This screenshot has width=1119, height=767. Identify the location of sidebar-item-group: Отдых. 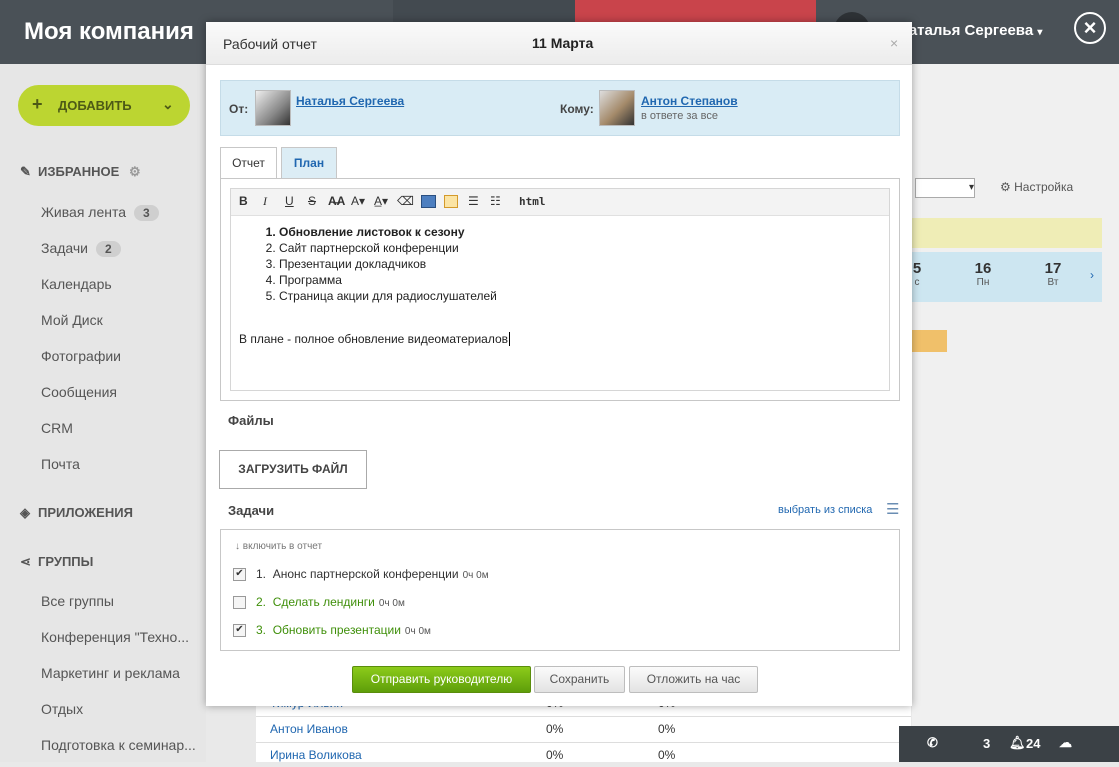
(62, 709).